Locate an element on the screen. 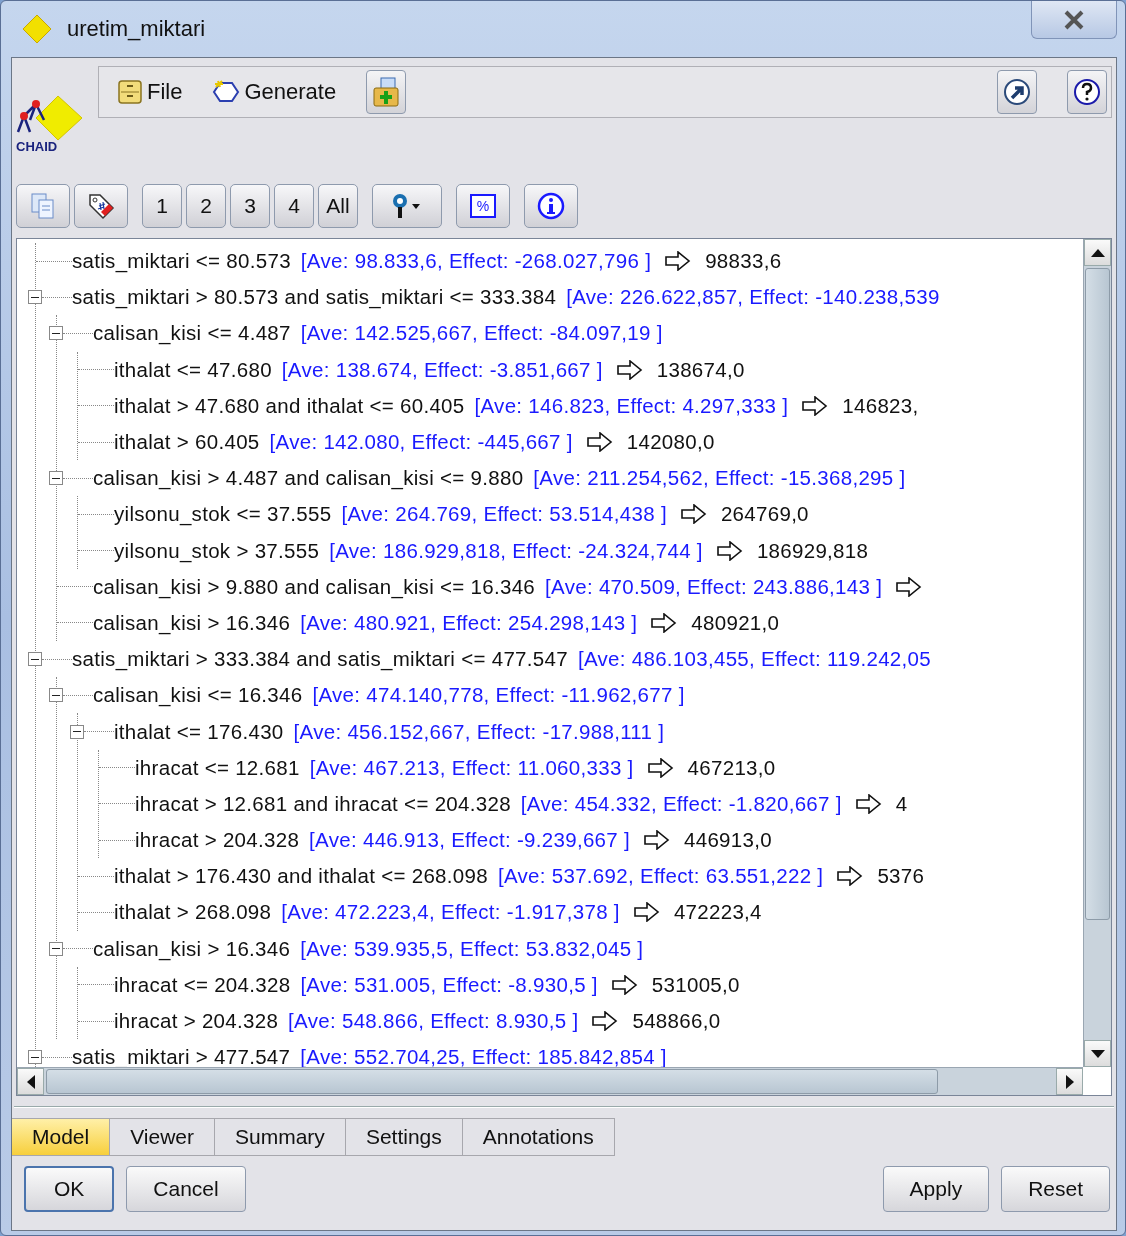 The width and height of the screenshot is (1126, 1236). node-statistics: [Ave: 467.213, Effect: 11.060,333 ] is located at coordinates (471, 767).